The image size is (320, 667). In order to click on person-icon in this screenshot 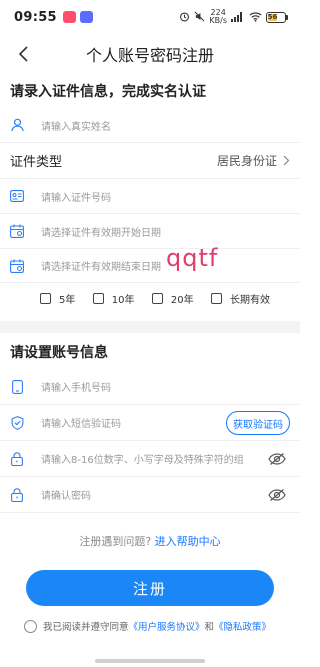, I will do `click(17, 125)`.